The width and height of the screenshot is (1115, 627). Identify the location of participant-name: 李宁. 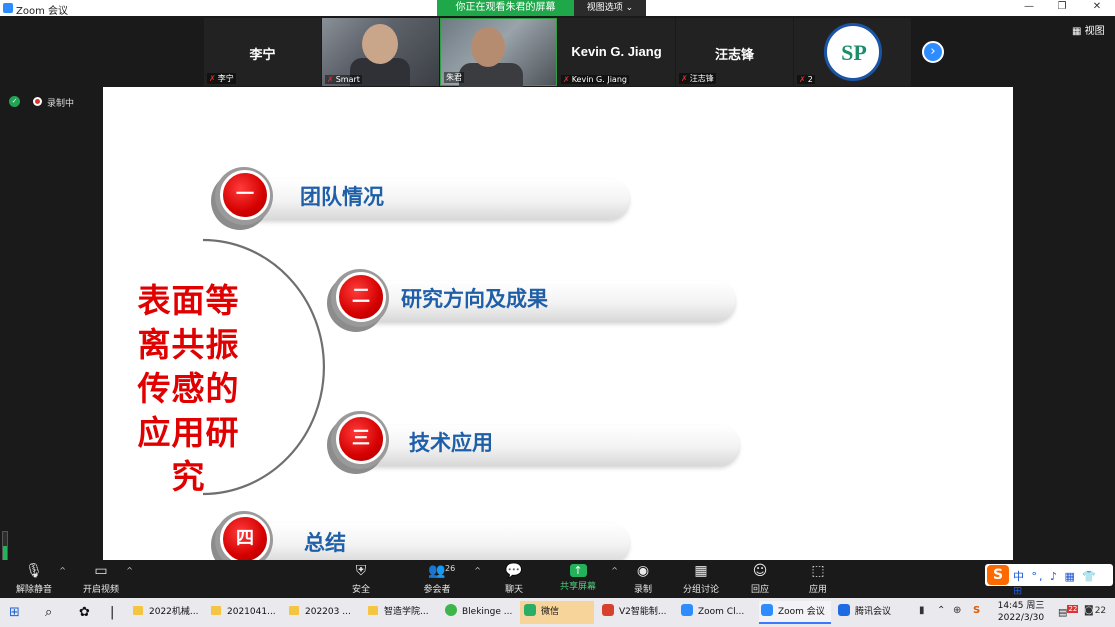
(262, 54).